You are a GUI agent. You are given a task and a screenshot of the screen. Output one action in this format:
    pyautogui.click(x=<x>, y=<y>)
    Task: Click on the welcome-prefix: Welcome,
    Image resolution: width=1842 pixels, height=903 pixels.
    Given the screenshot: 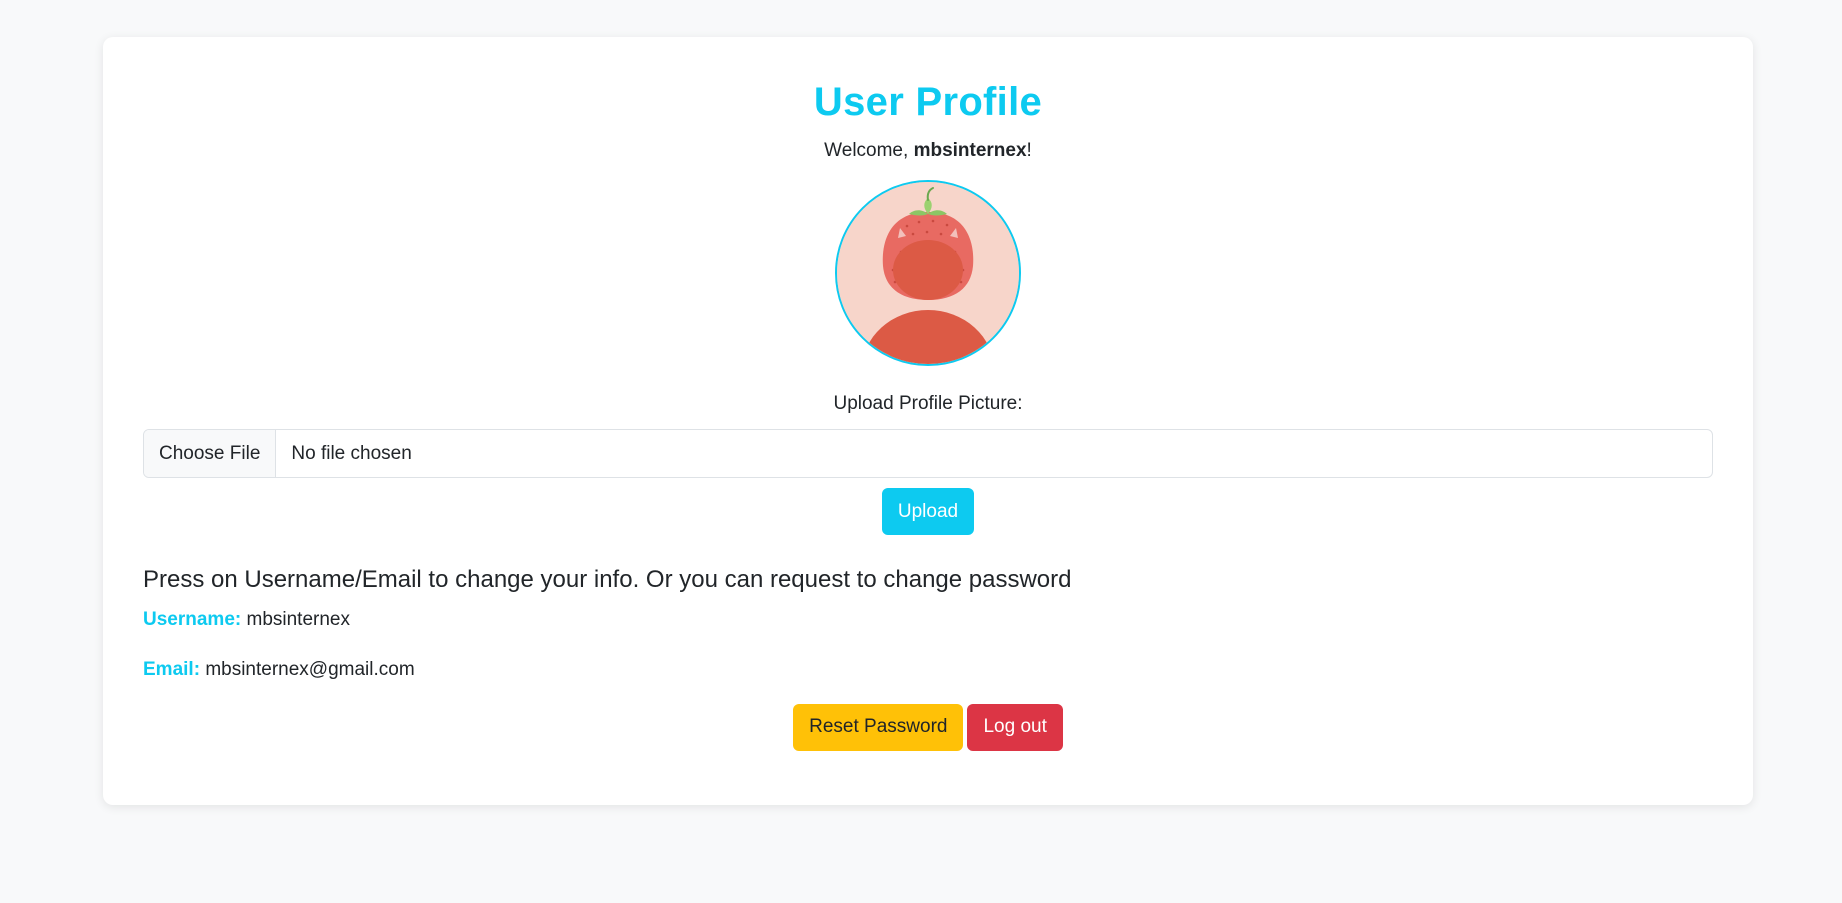 What is the action you would take?
    pyautogui.click(x=869, y=150)
    